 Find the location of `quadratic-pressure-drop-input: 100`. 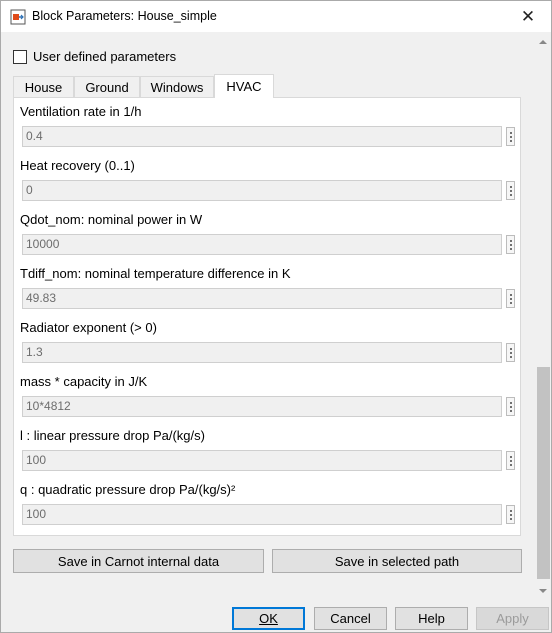

quadratic-pressure-drop-input: 100 is located at coordinates (262, 514).